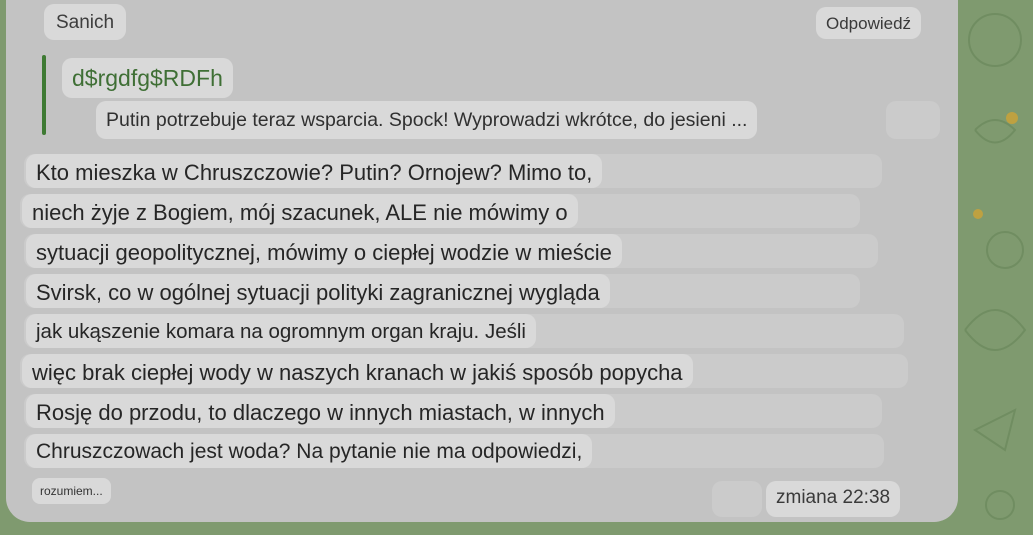 This screenshot has width=1033, height=535. What do you see at coordinates (85, 22) in the screenshot?
I see `sender-name: Sanich` at bounding box center [85, 22].